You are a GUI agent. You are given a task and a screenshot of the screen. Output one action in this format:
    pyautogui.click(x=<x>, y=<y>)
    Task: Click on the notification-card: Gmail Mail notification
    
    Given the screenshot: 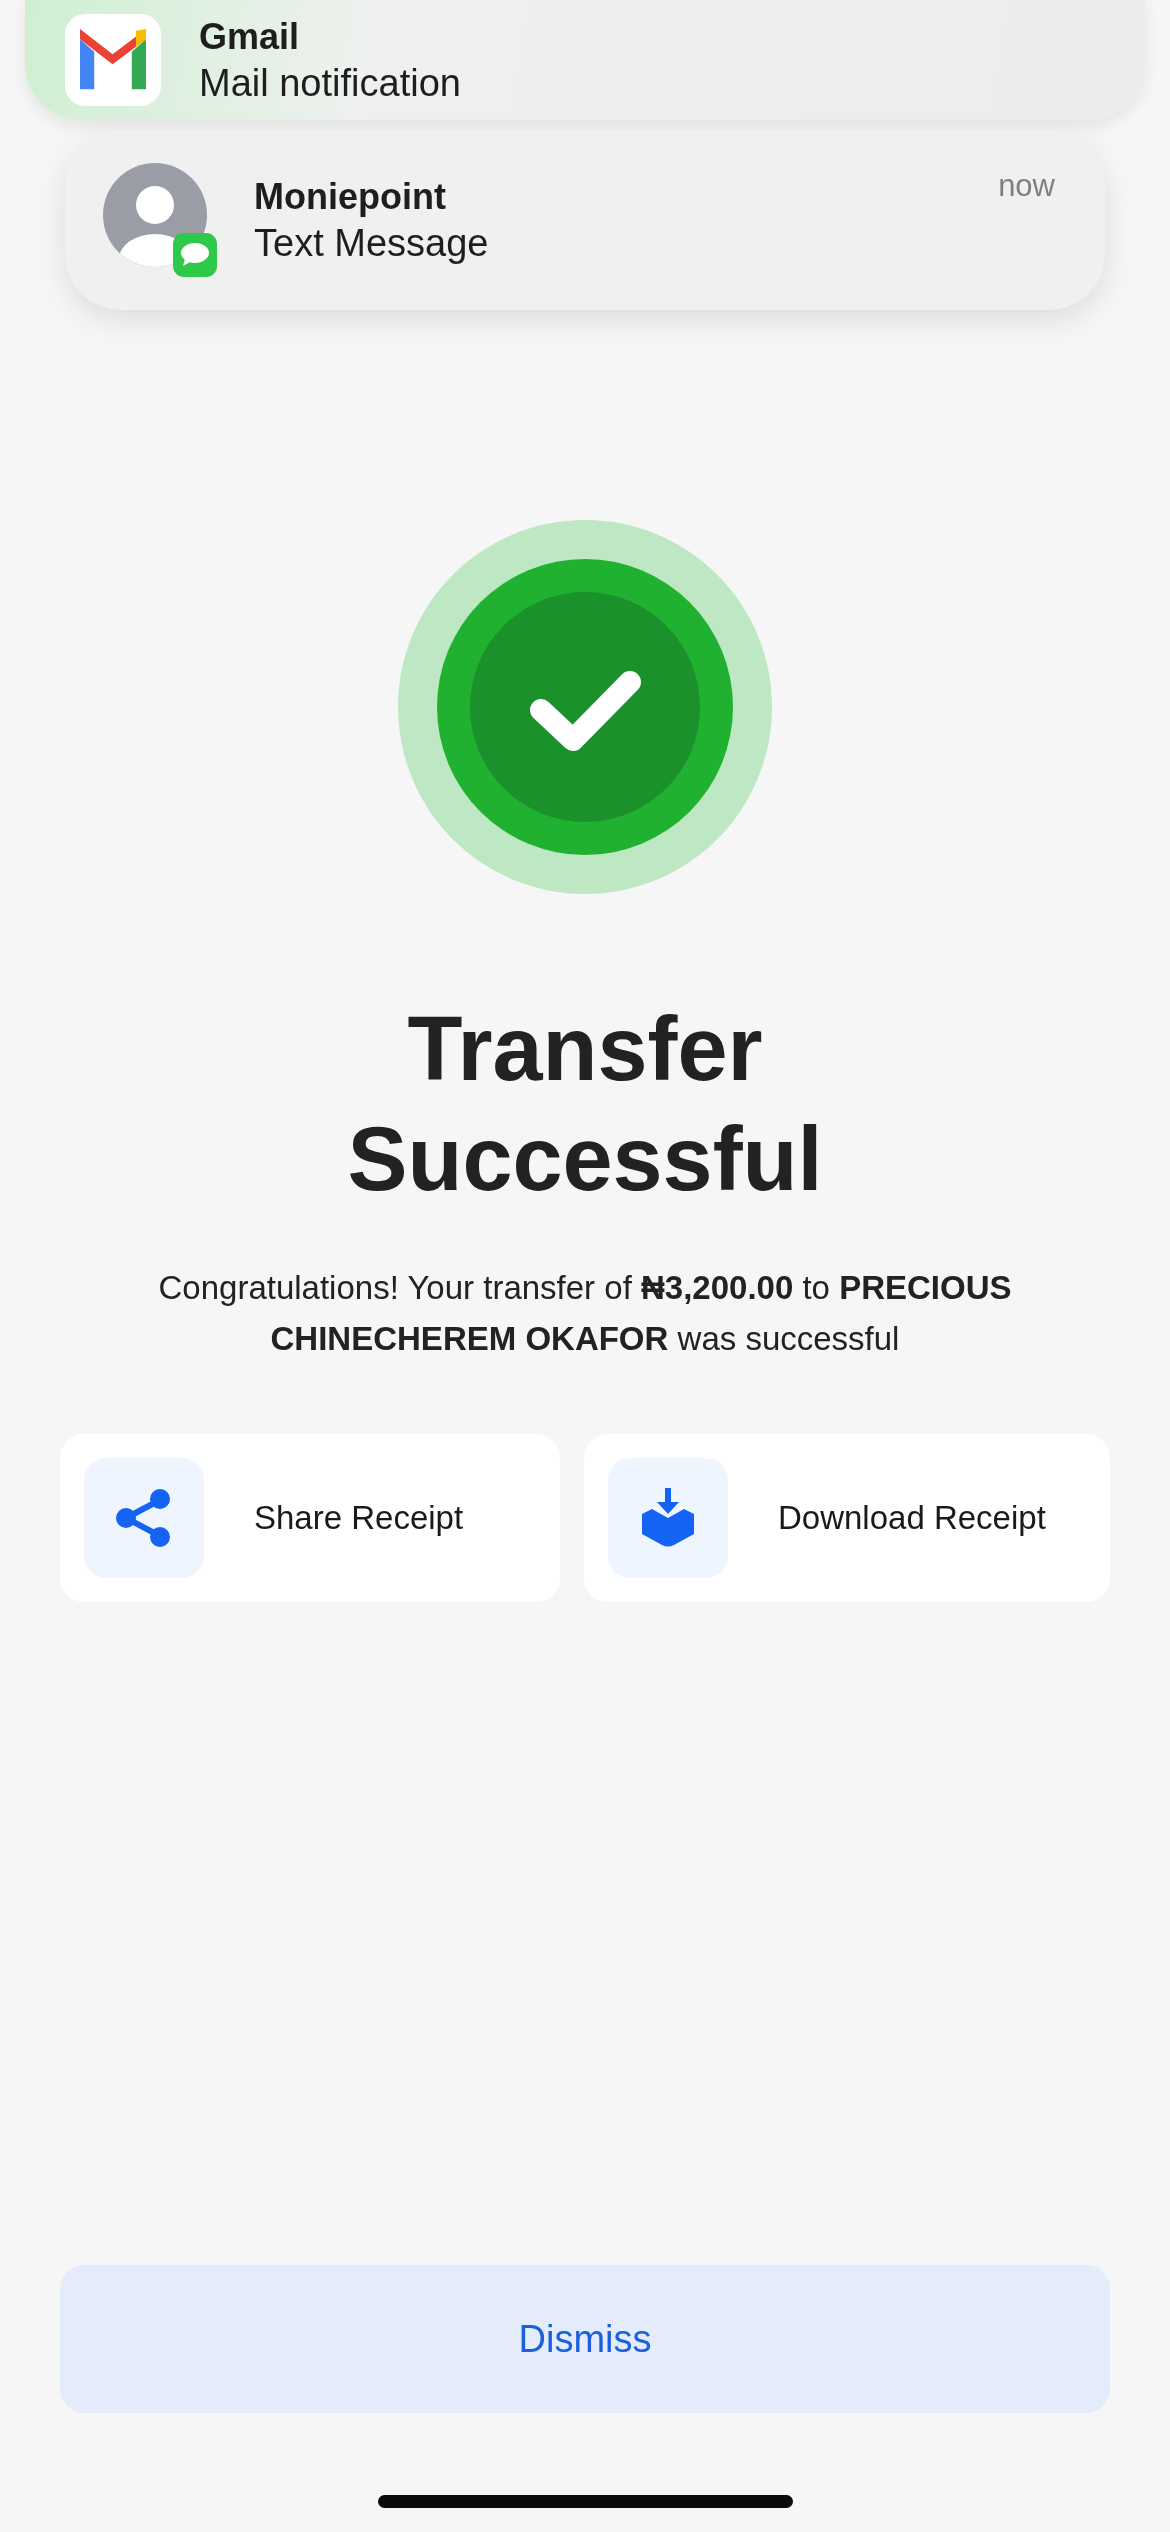 What is the action you would take?
    pyautogui.click(x=585, y=60)
    